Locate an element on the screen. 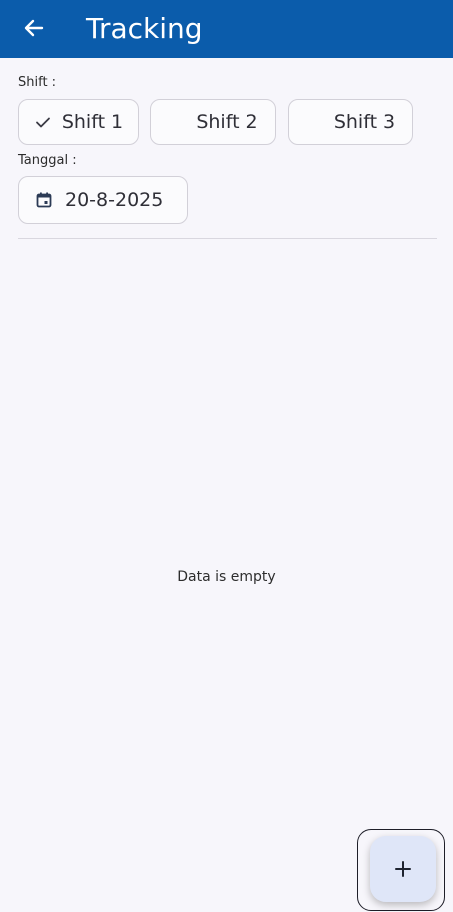 The width and height of the screenshot is (453, 912). page-title: Tracking is located at coordinates (144, 28).